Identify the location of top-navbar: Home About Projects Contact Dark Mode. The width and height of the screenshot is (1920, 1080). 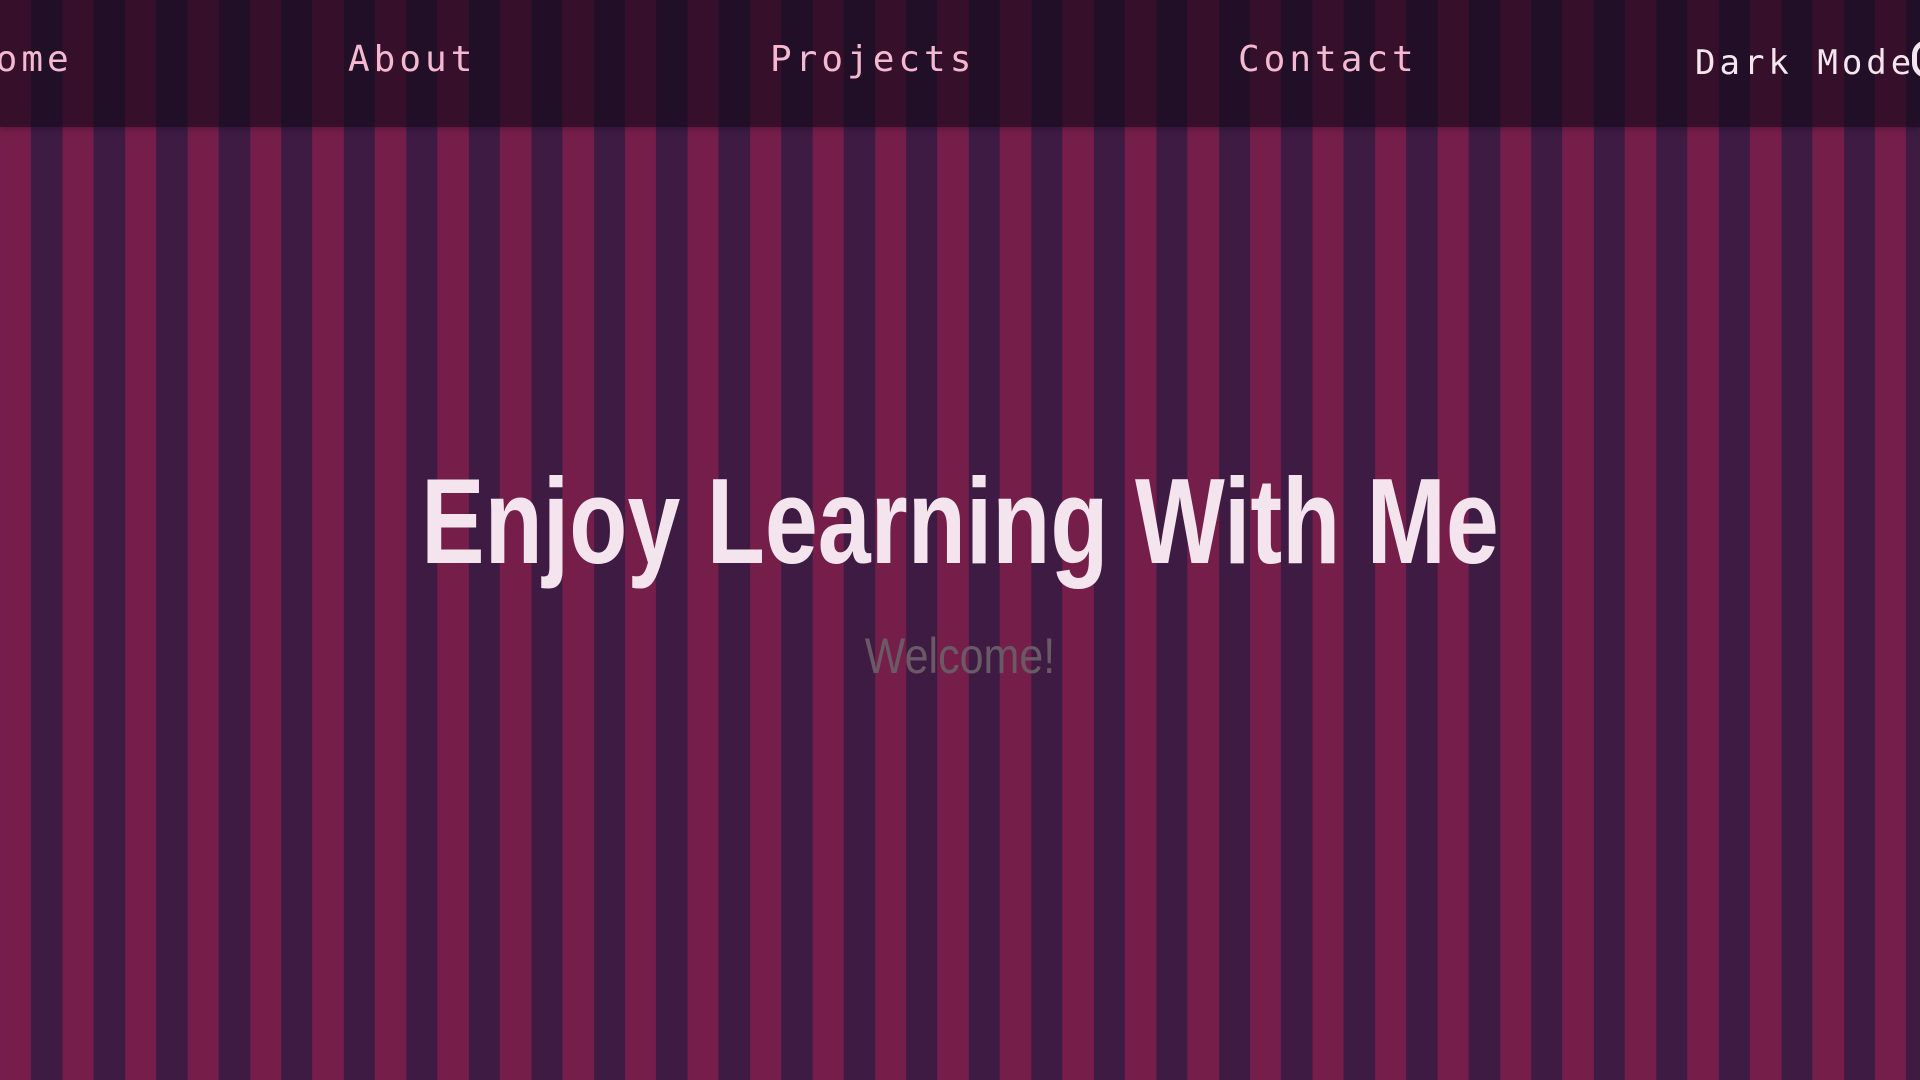
(960, 63).